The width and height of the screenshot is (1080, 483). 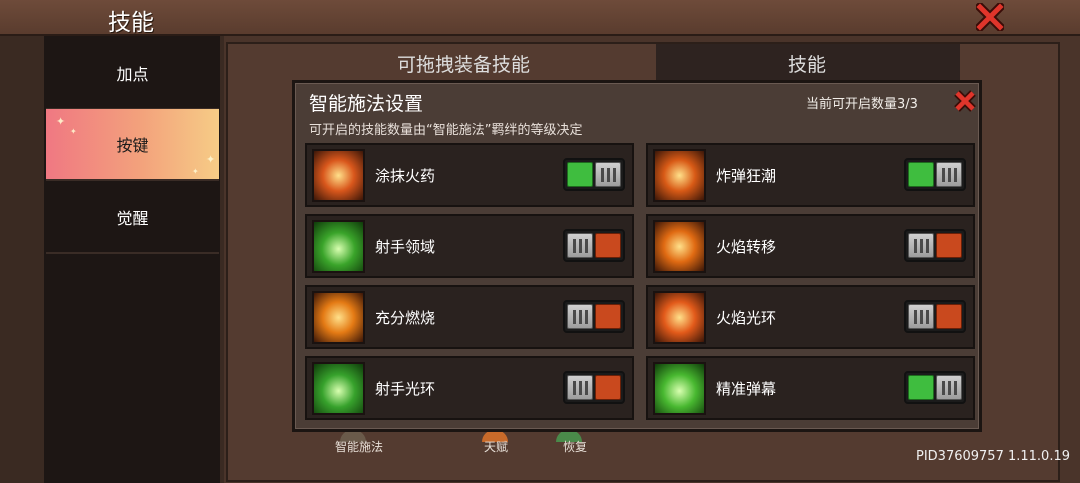 What do you see at coordinates (679, 175) in the screenshot?
I see `bomb-frenzy-icon` at bounding box center [679, 175].